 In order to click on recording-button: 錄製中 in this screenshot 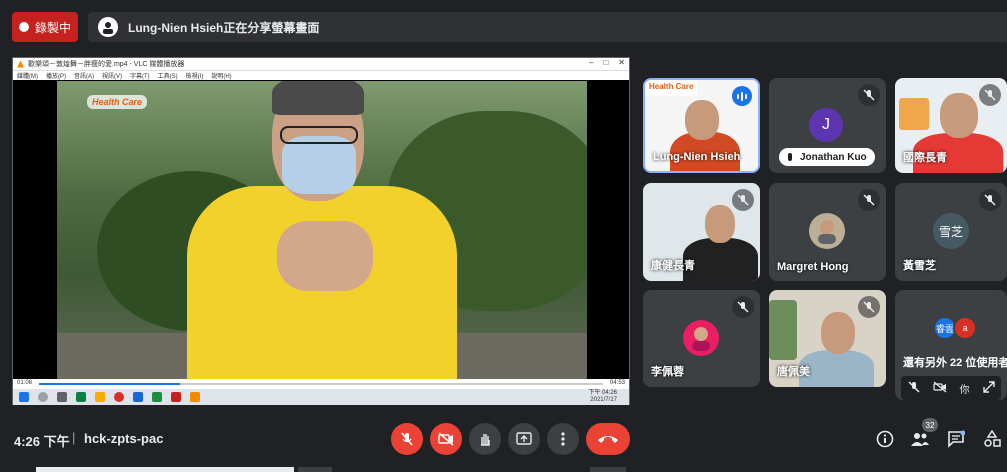, I will do `click(45, 27)`.